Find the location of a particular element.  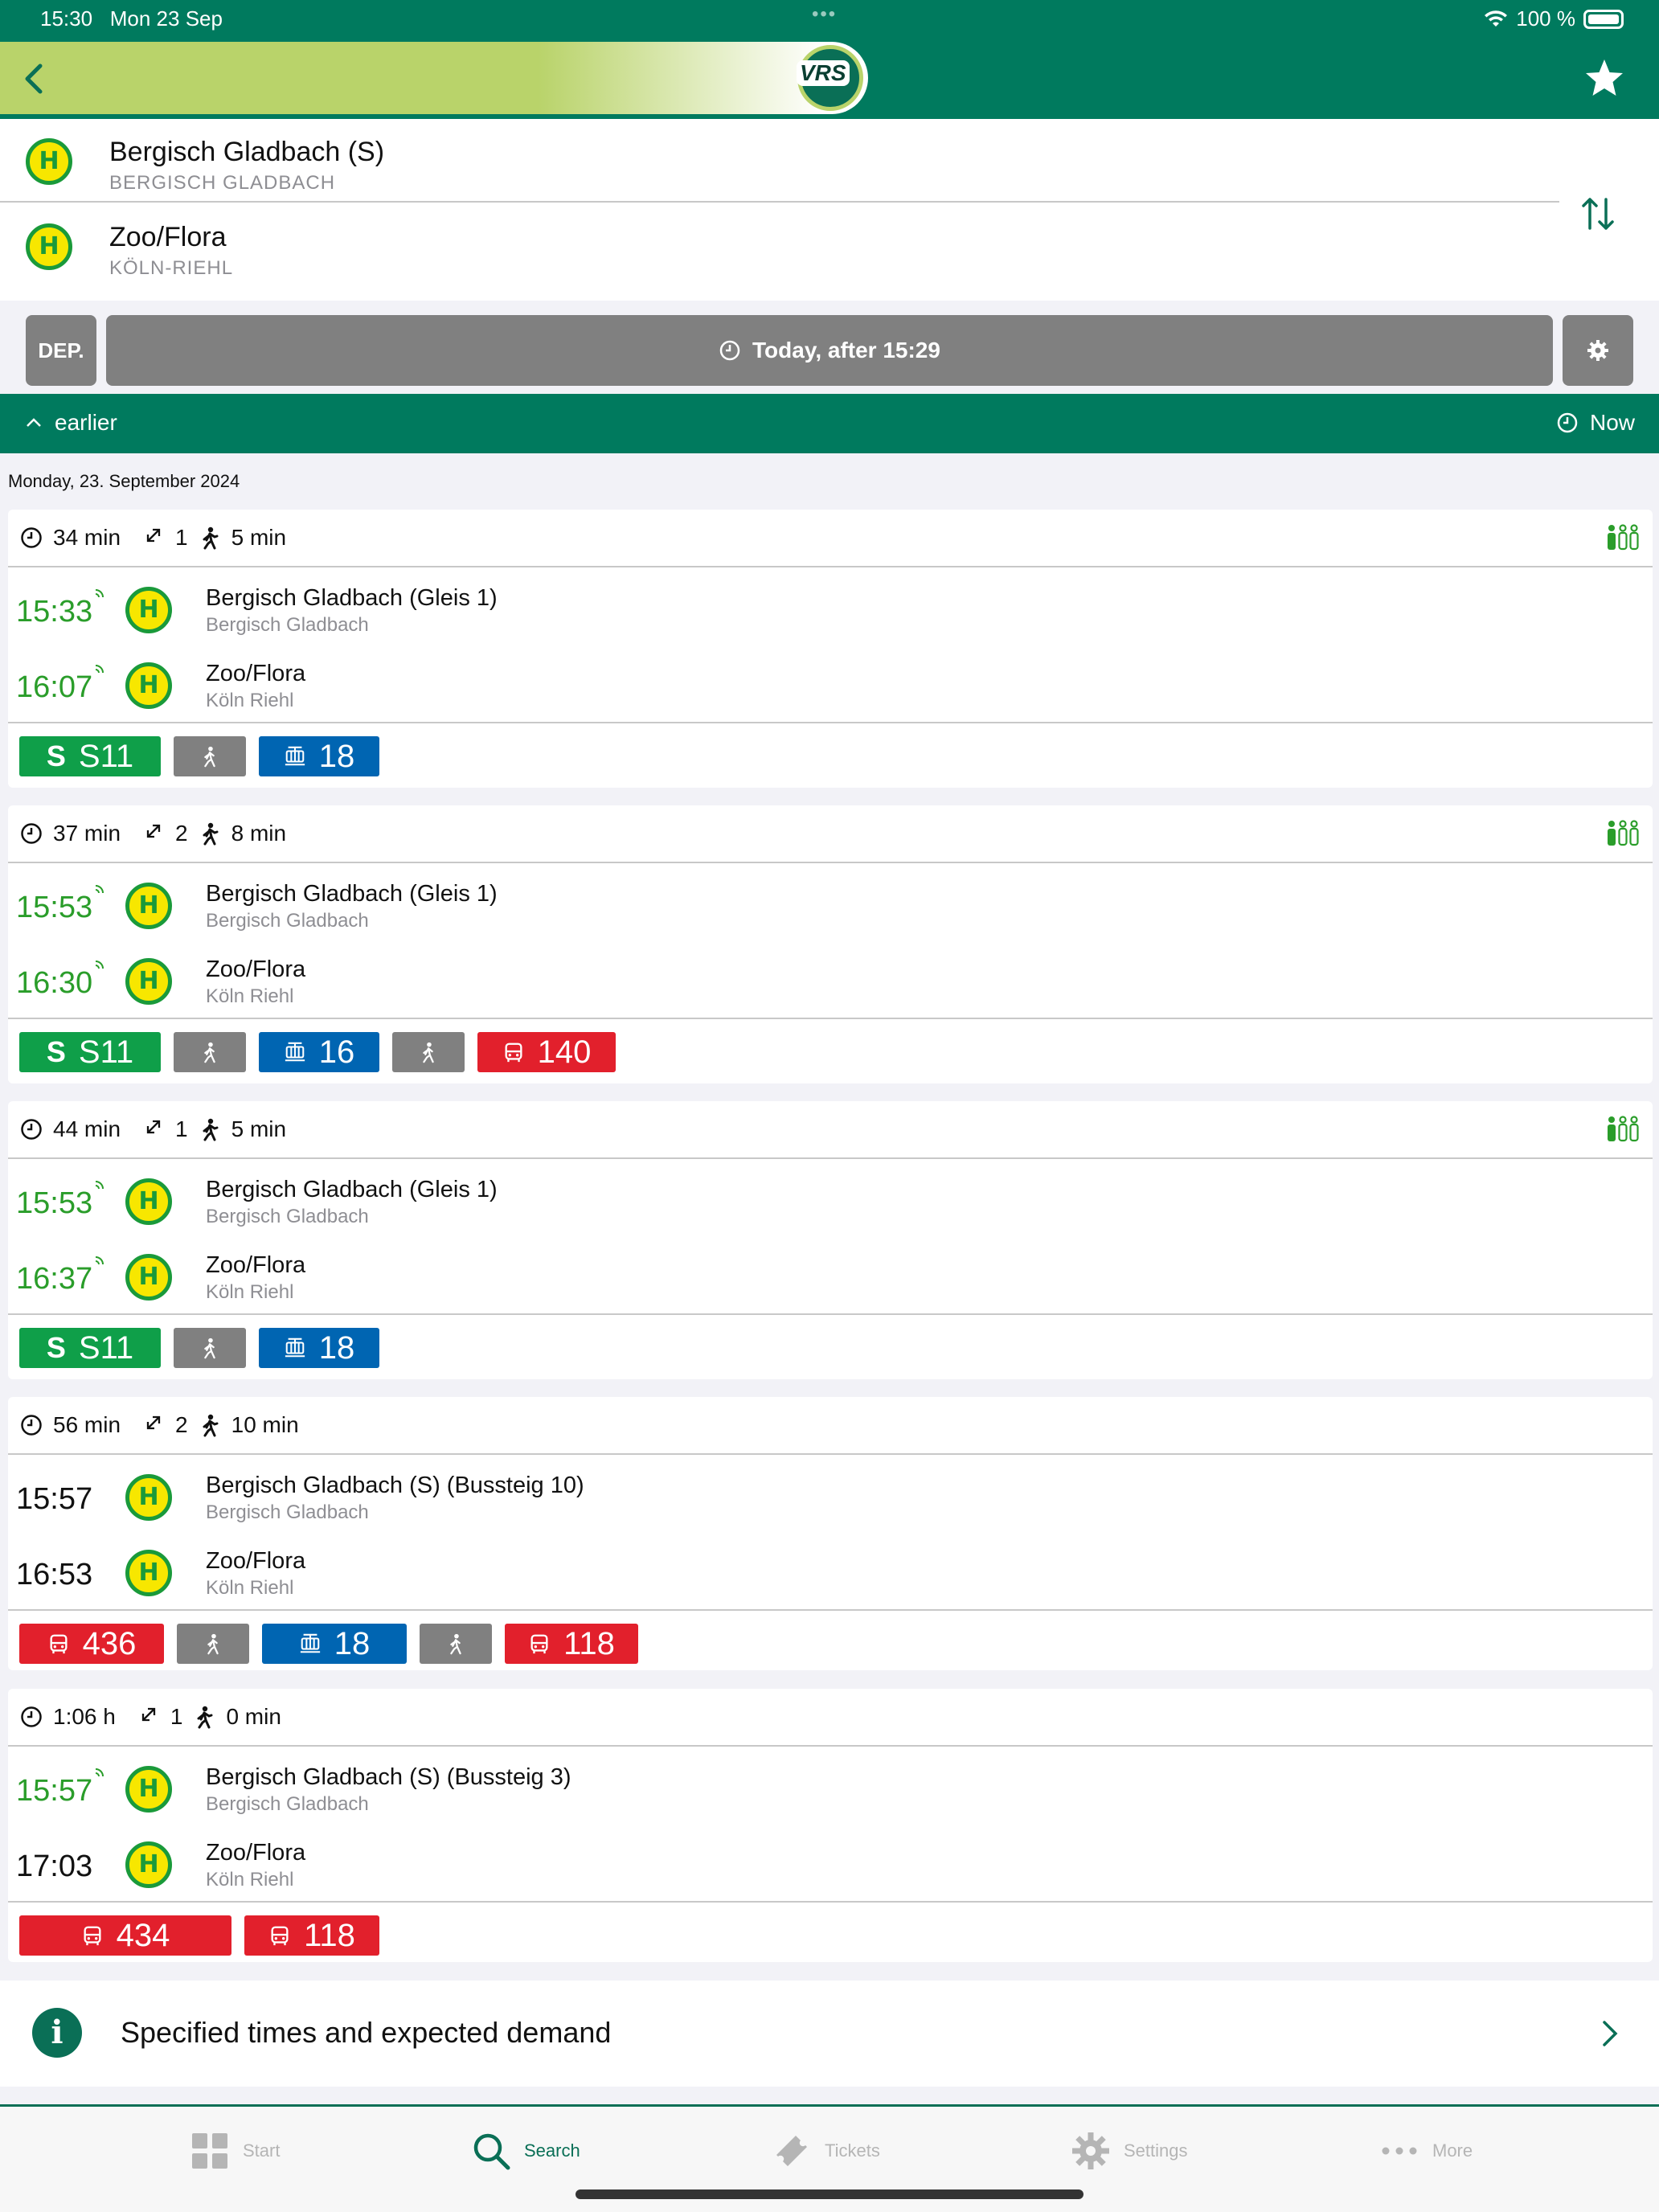

back-button is located at coordinates (34, 79).